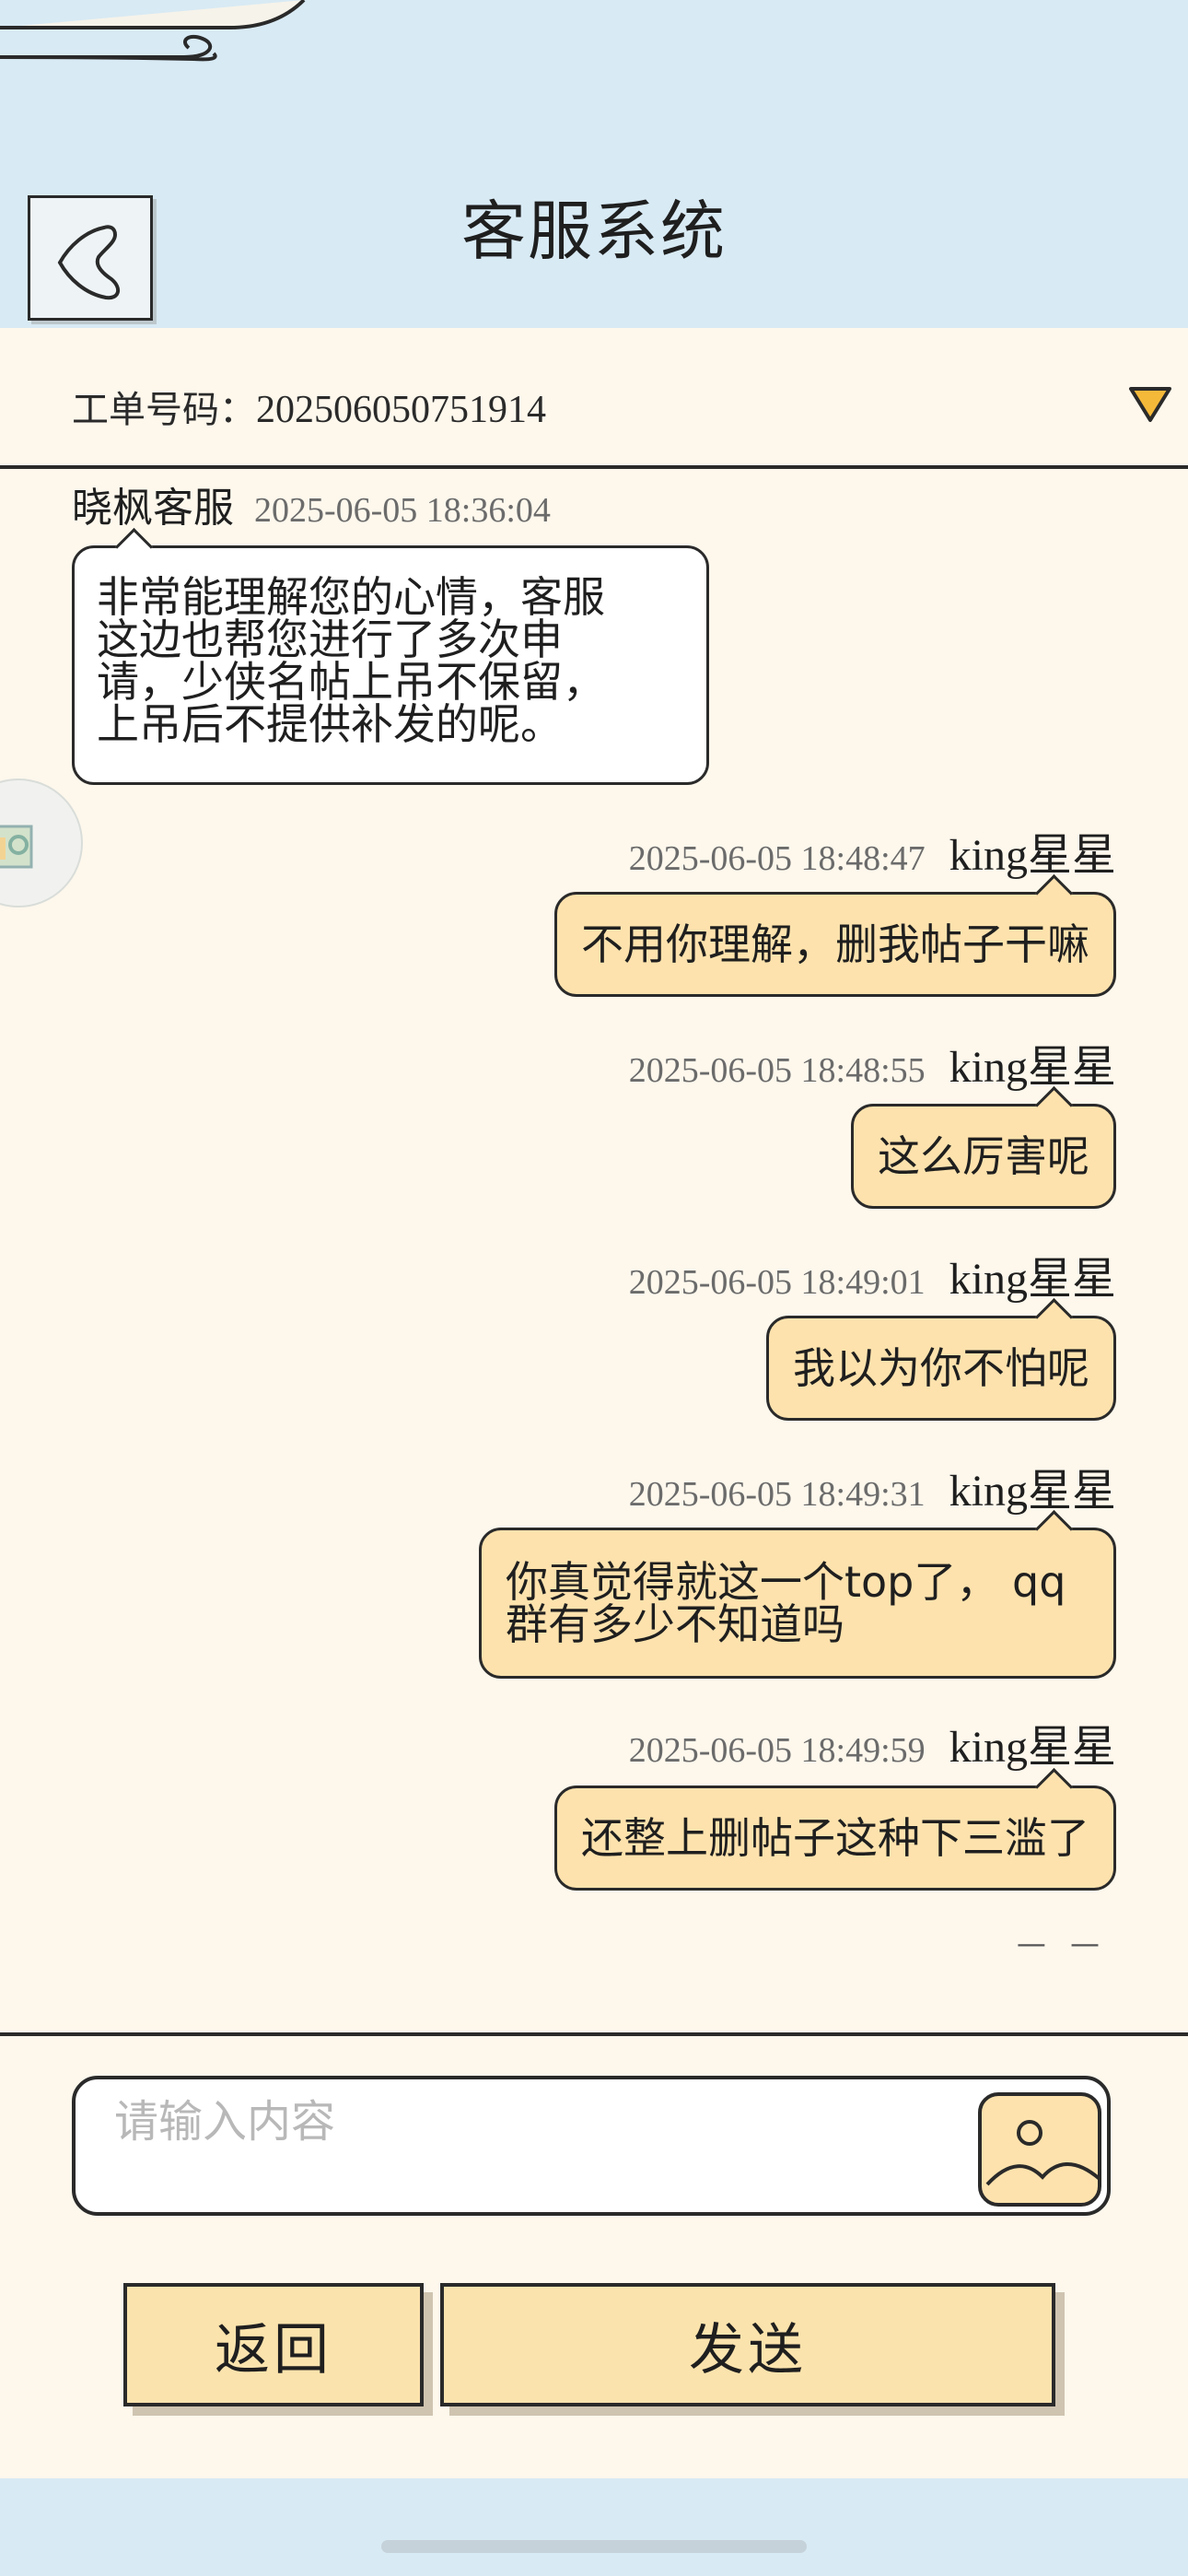 Image resolution: width=1188 pixels, height=2576 pixels. Describe the element at coordinates (594, 467) in the screenshot. I see `divider-top` at that location.